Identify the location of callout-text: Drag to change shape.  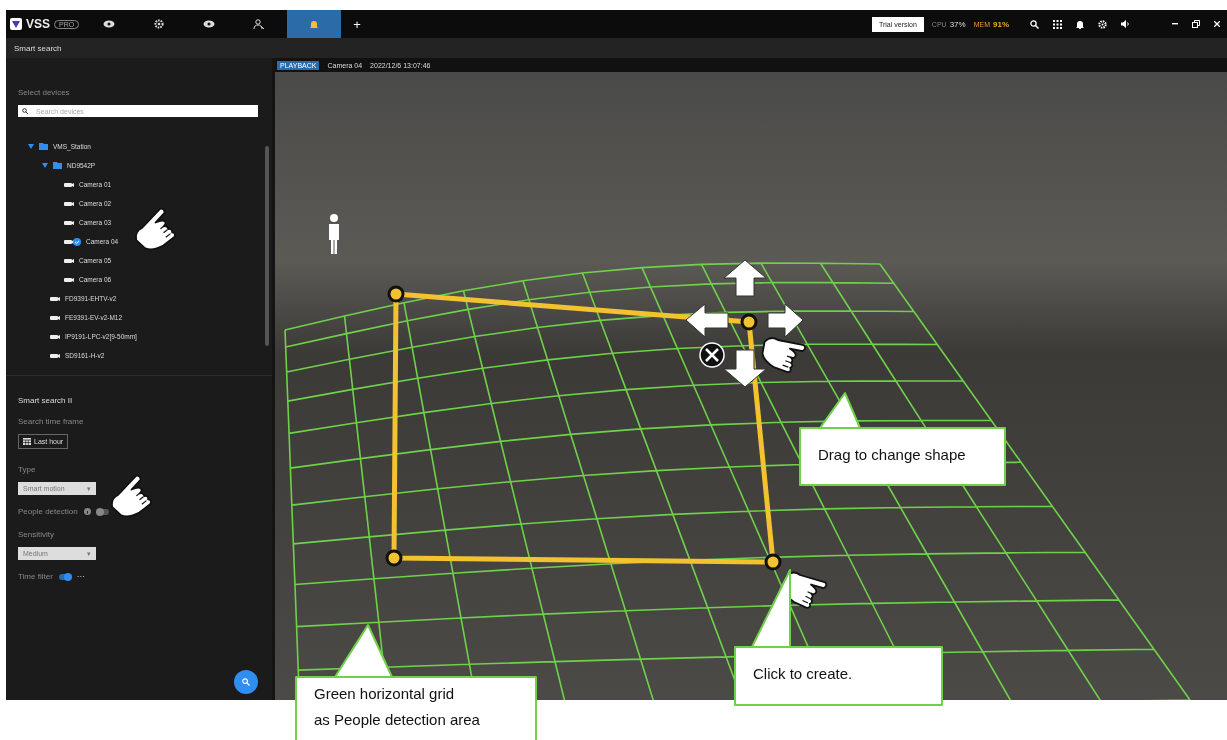
(892, 455).